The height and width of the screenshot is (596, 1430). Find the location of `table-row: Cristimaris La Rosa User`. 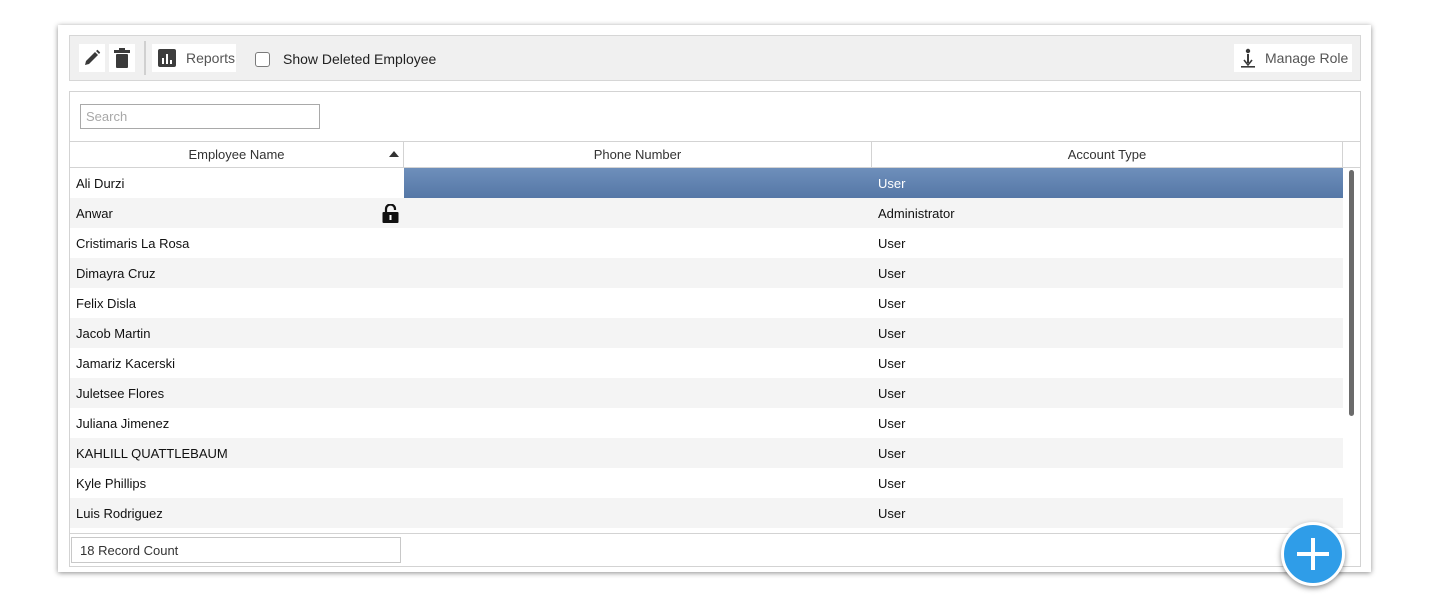

table-row: Cristimaris La Rosa User is located at coordinates (706, 243).